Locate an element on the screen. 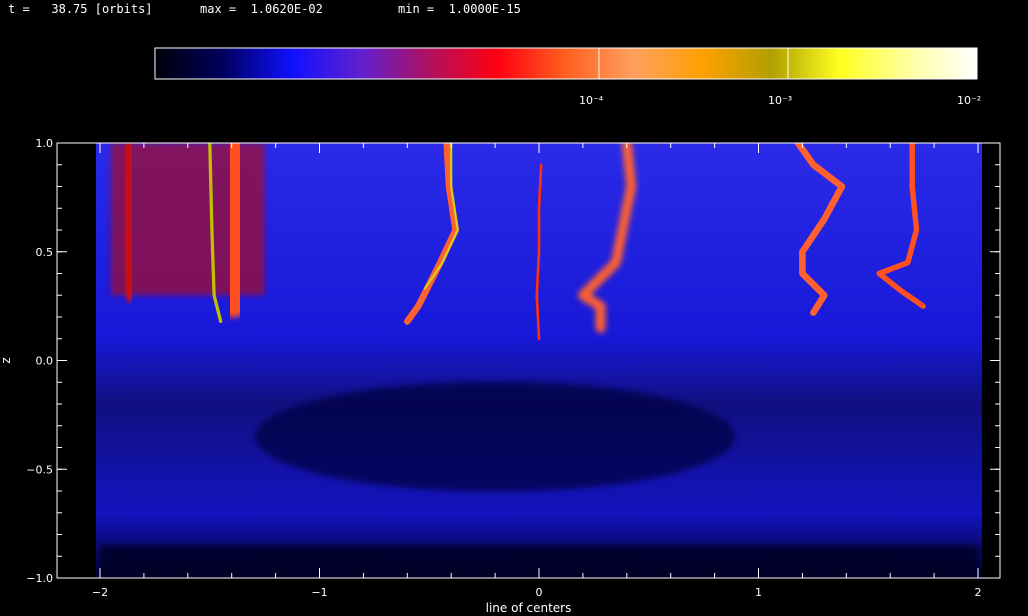 This screenshot has height=616, width=1028. y-tick-label: −0.5 is located at coordinates (39, 469).